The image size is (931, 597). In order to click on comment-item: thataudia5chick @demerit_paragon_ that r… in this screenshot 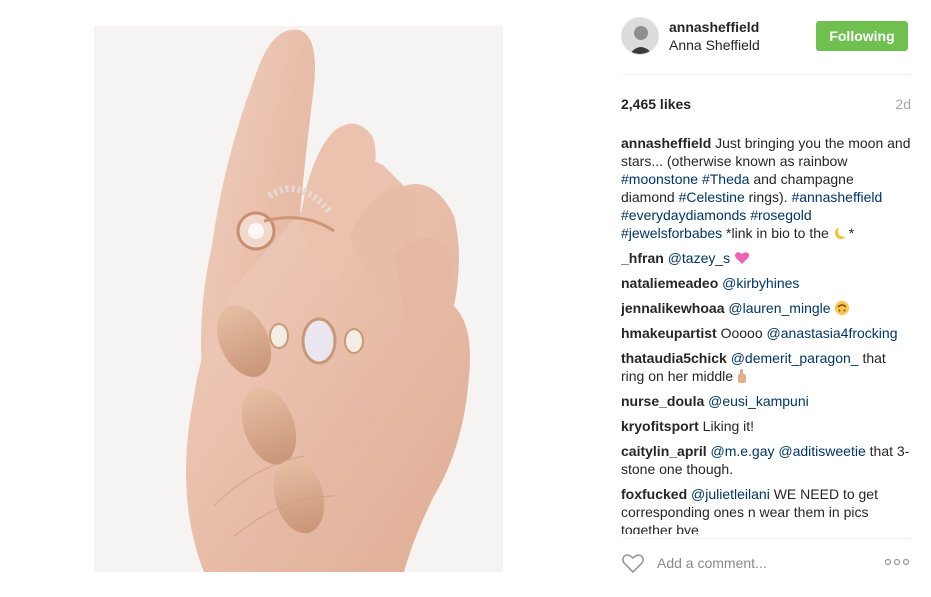, I will do `click(766, 367)`.